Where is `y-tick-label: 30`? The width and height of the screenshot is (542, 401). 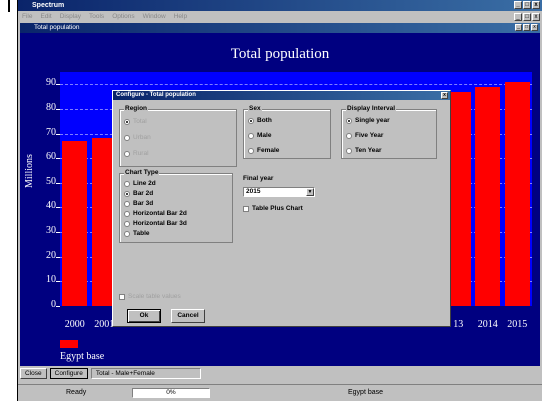
y-tick-label: 30 is located at coordinates (51, 231).